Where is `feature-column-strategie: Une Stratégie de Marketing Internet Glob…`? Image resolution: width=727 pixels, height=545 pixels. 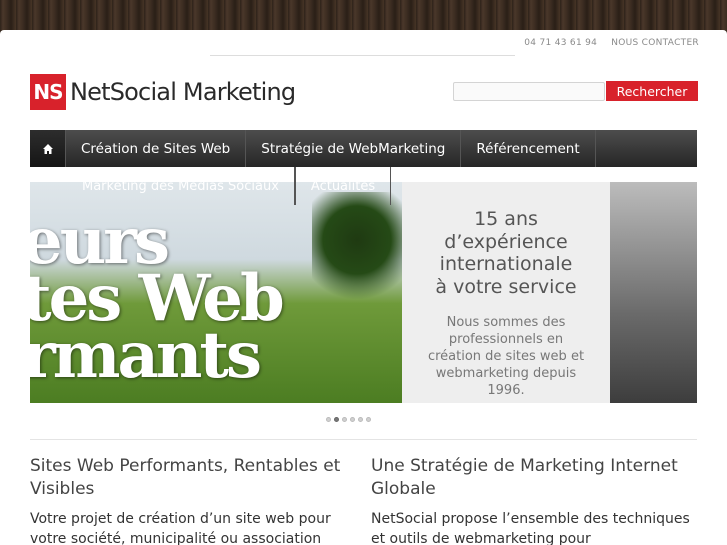
feature-column-strategie: Une Stratégie de Marketing Internet Glob… is located at coordinates (536, 500).